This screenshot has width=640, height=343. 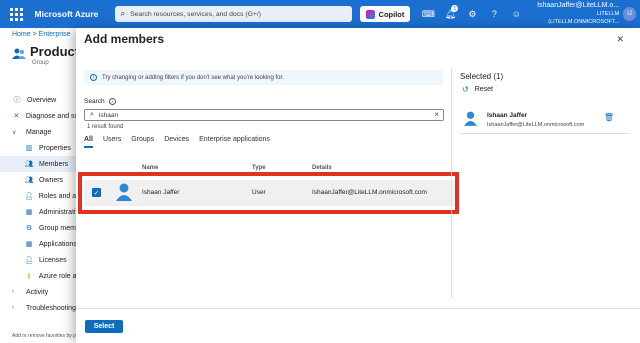 What do you see at coordinates (93, 77) in the screenshot?
I see `info-icon: i` at bounding box center [93, 77].